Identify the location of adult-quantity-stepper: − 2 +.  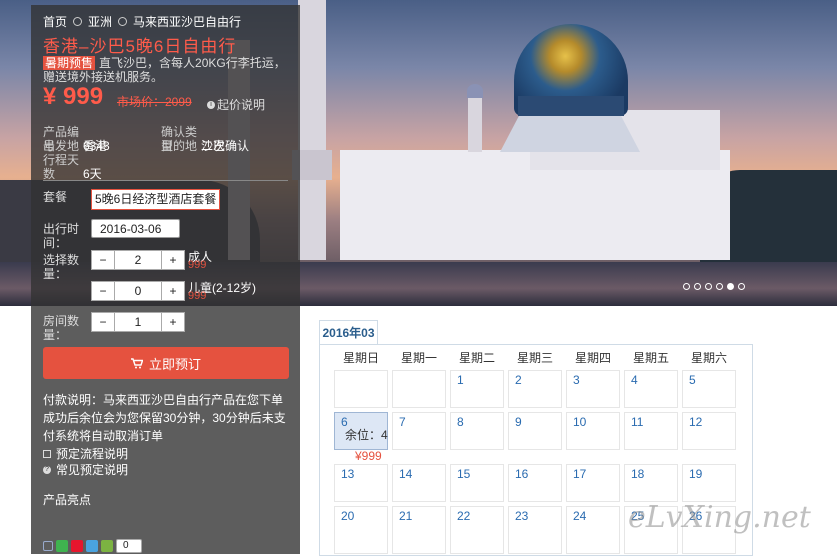
(138, 260).